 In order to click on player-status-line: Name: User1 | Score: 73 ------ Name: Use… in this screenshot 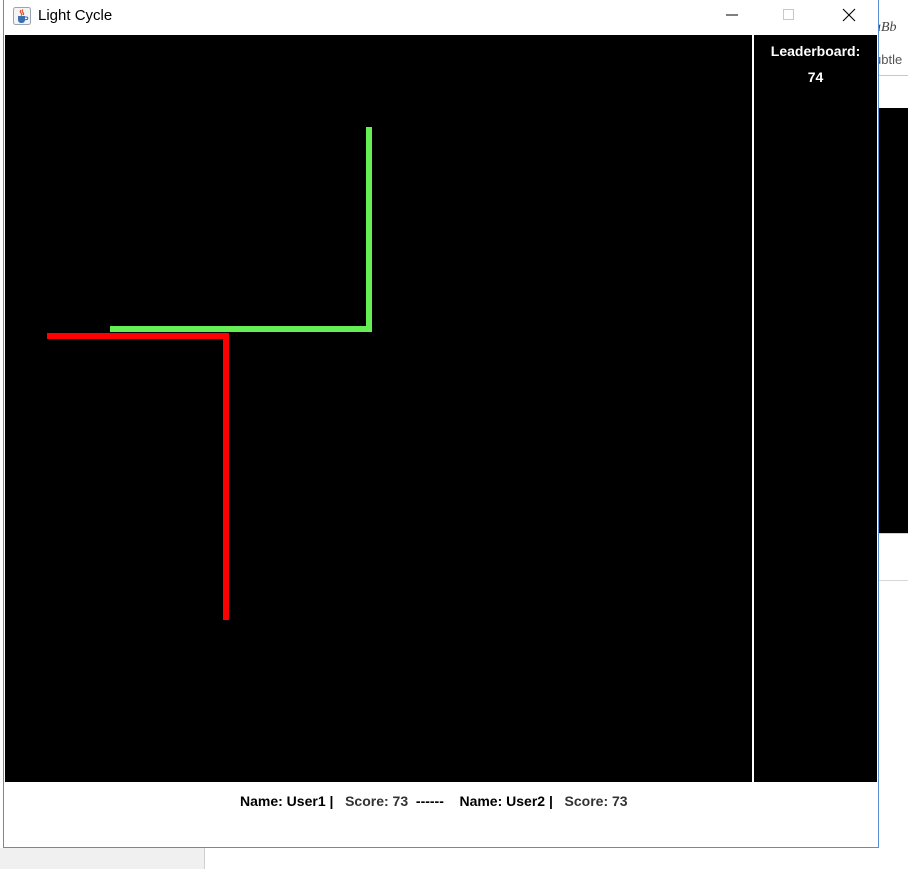, I will do `click(434, 801)`.